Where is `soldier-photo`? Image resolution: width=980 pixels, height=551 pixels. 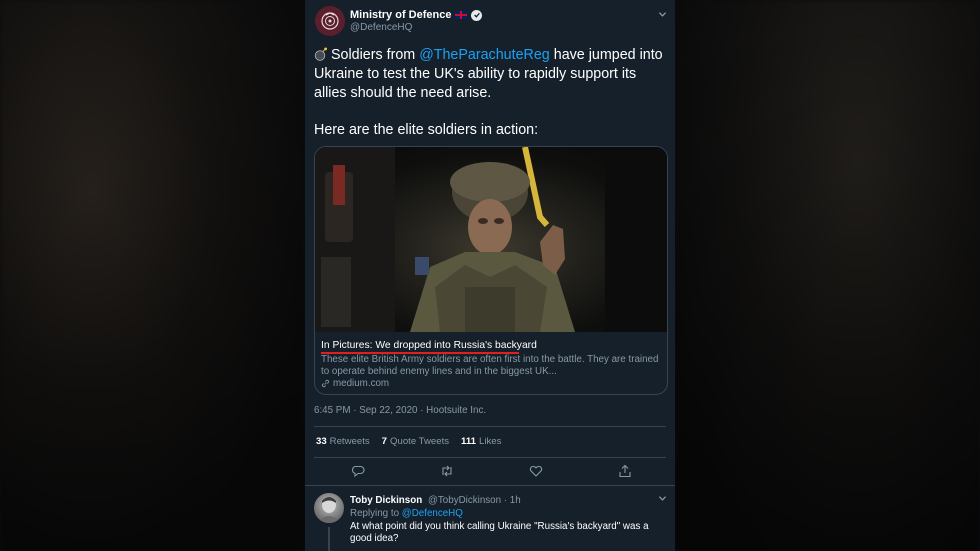
soldier-photo is located at coordinates (491, 239).